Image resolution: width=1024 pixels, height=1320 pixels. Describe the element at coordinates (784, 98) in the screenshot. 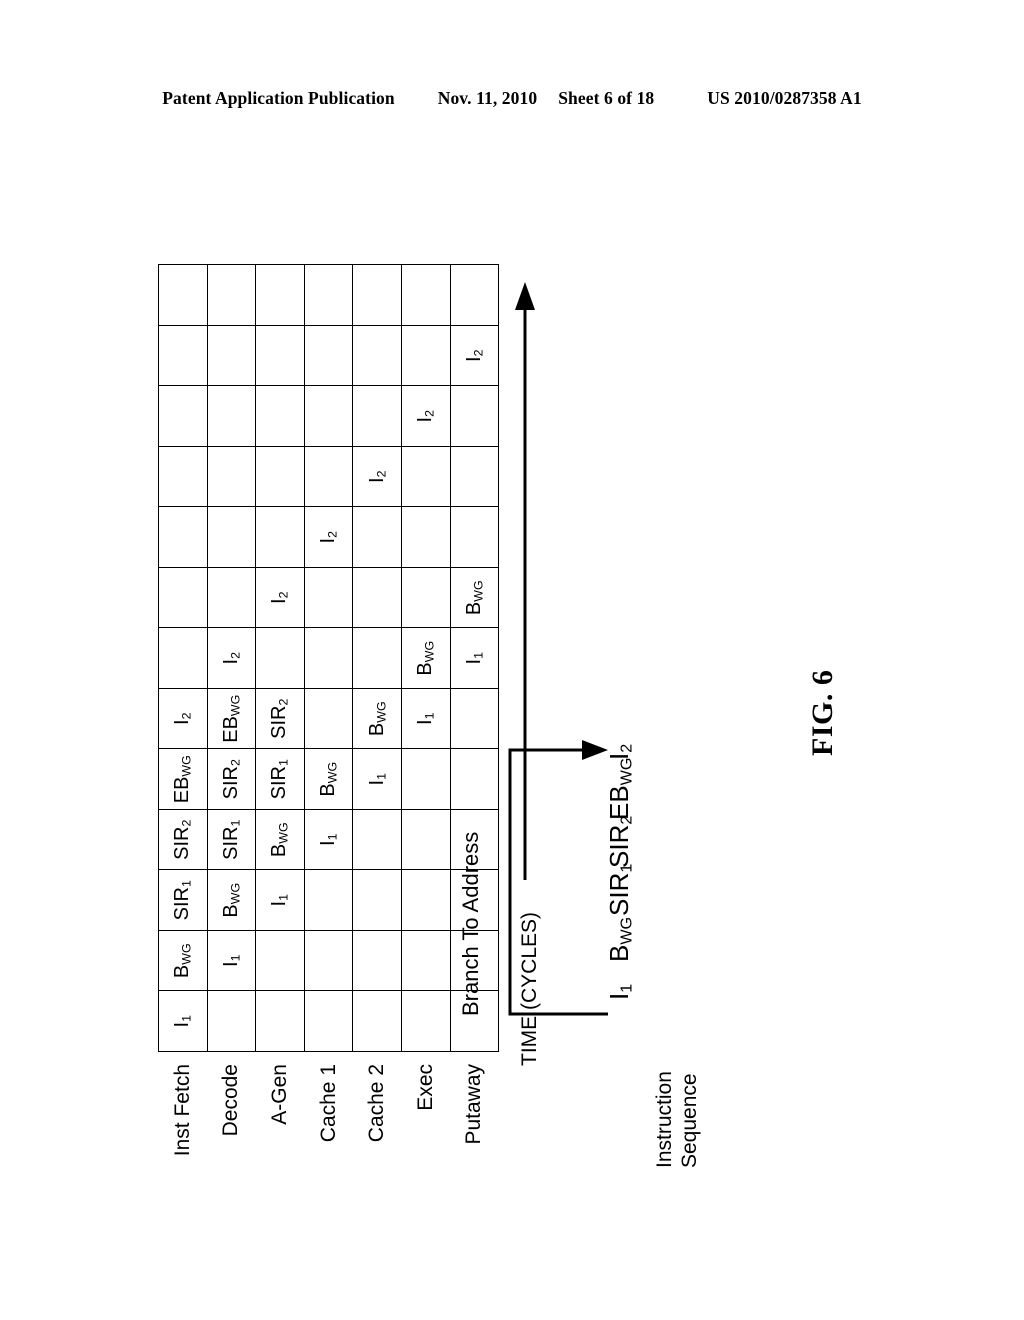

I see `patent-publication-number: US 2010/0287358 A1` at that location.